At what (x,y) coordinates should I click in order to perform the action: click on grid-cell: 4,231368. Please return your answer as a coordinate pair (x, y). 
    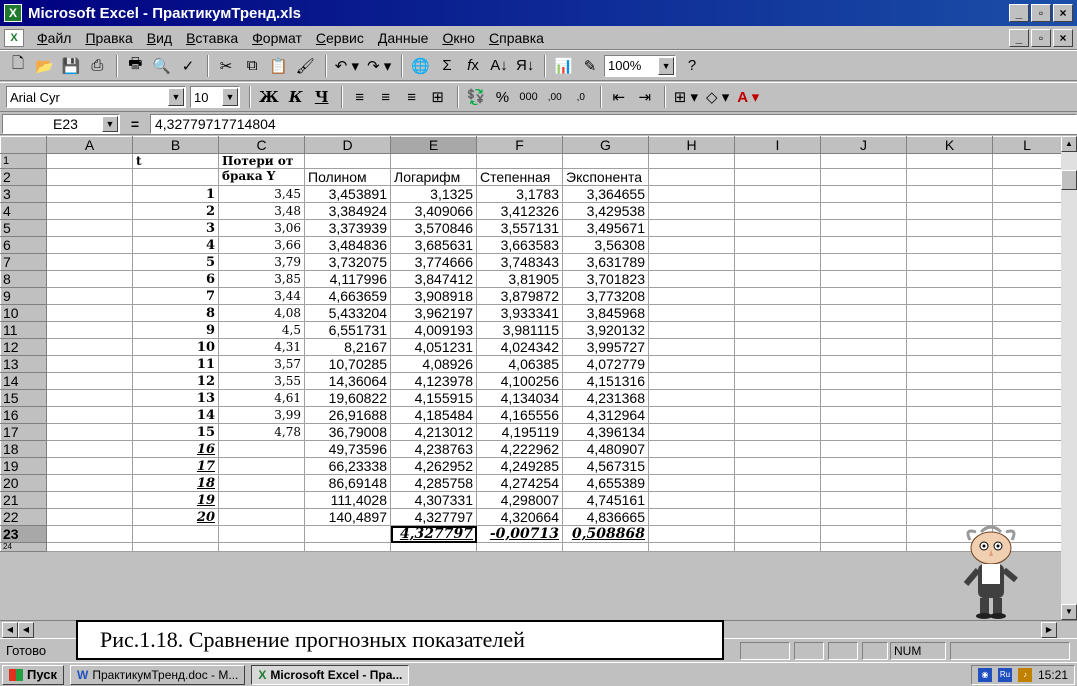
    Looking at the image, I should click on (605, 398).